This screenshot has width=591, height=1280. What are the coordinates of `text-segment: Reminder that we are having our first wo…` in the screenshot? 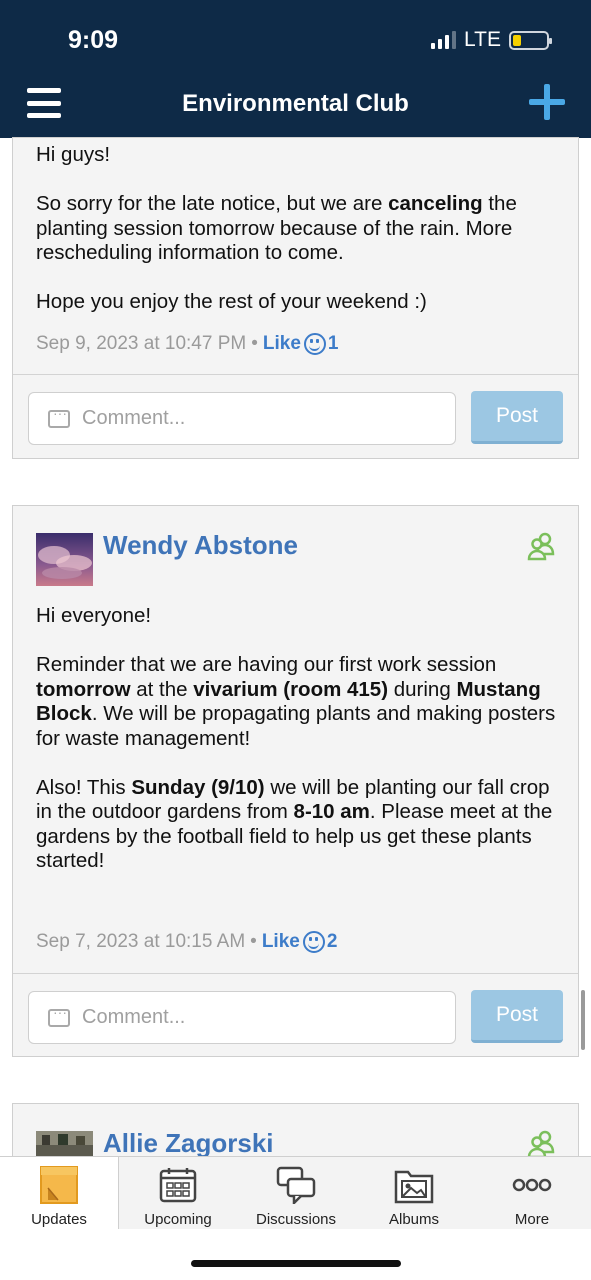 It's located at (266, 664).